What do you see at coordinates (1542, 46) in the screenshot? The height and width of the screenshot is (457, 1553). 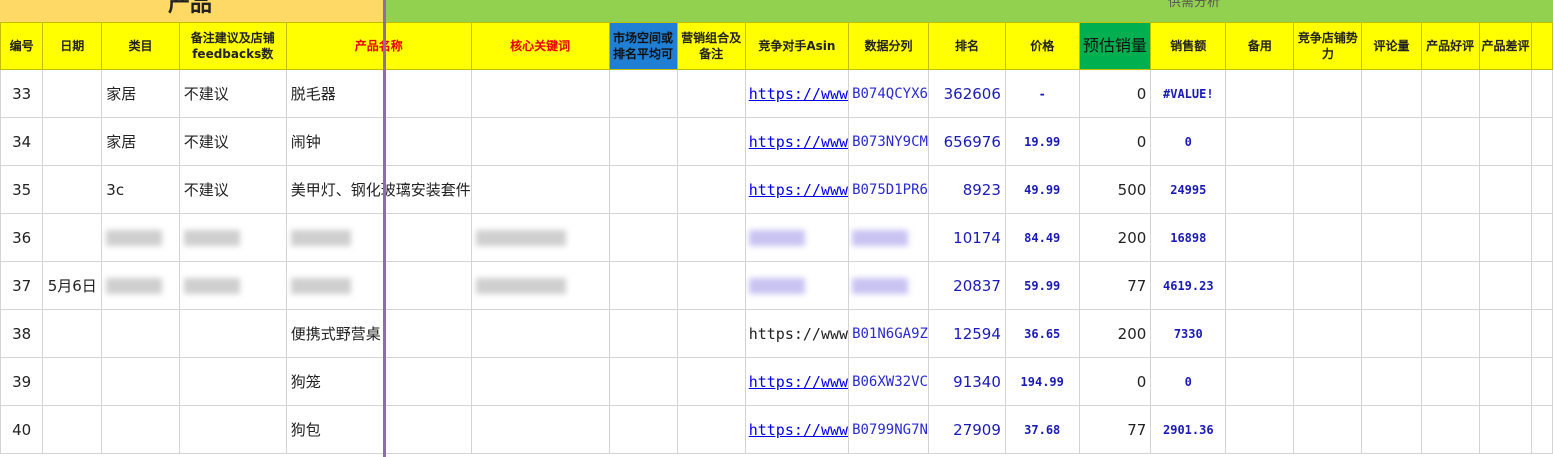 I see `header-extra` at bounding box center [1542, 46].